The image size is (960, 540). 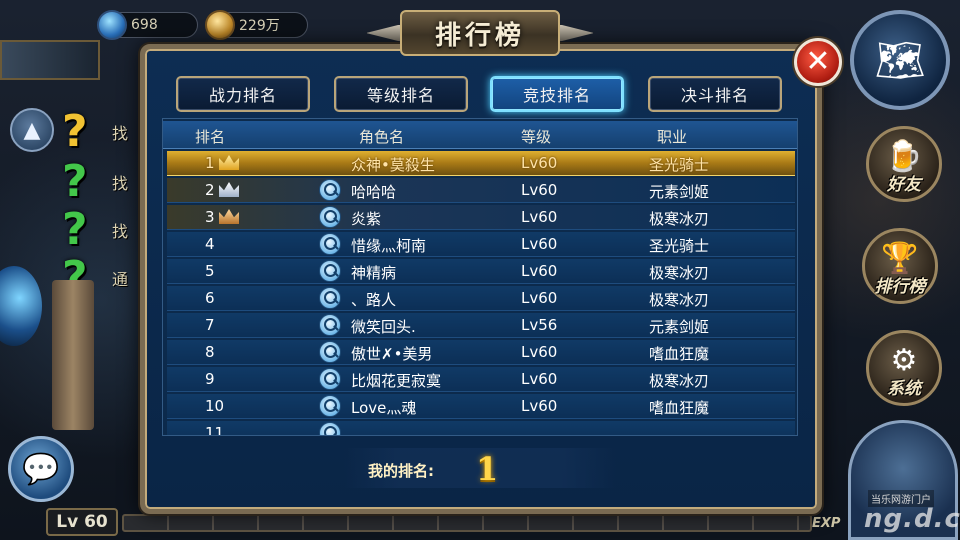 What do you see at coordinates (243, 94) in the screenshot?
I see `tab-power-ranking: 战力排名` at bounding box center [243, 94].